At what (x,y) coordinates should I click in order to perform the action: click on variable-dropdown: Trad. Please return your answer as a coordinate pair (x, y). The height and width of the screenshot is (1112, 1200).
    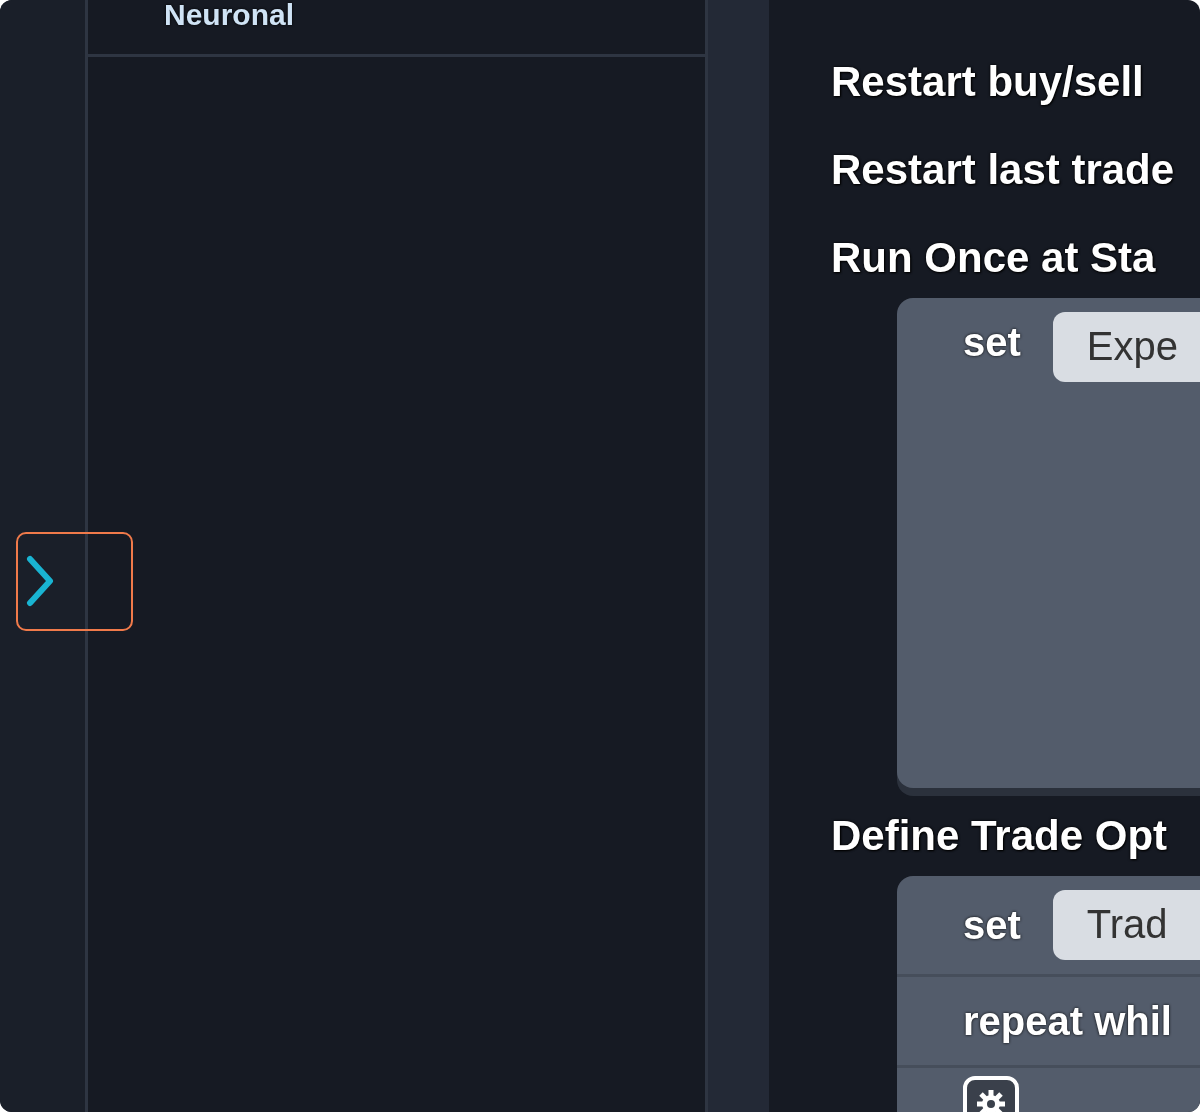
    Looking at the image, I should click on (1126, 925).